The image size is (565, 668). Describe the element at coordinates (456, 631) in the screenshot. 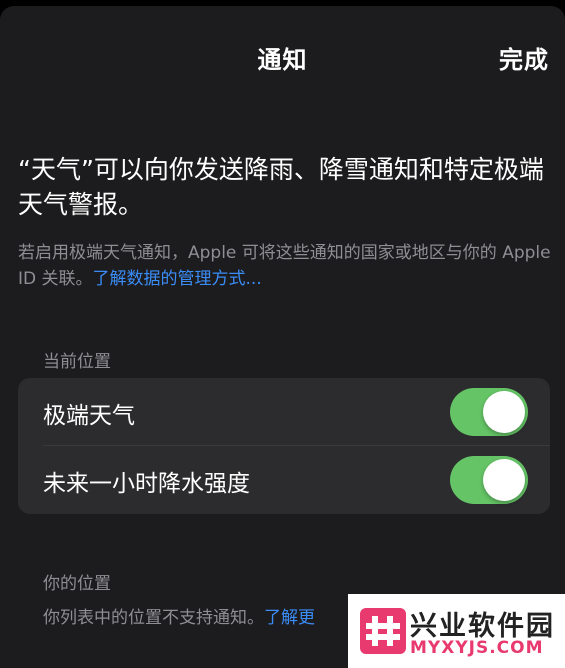

I see `watermark: 兴业软件园 MYXYJS.COM` at that location.